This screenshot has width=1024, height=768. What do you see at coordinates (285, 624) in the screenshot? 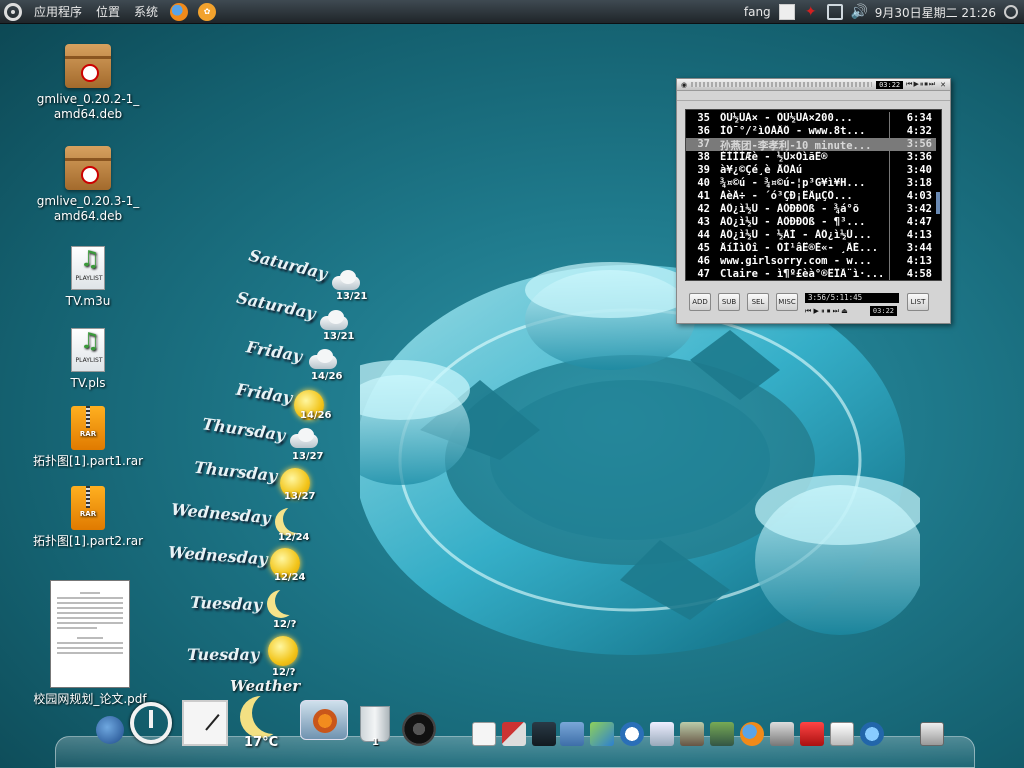
I see `weather-temp: 12/?` at bounding box center [285, 624].